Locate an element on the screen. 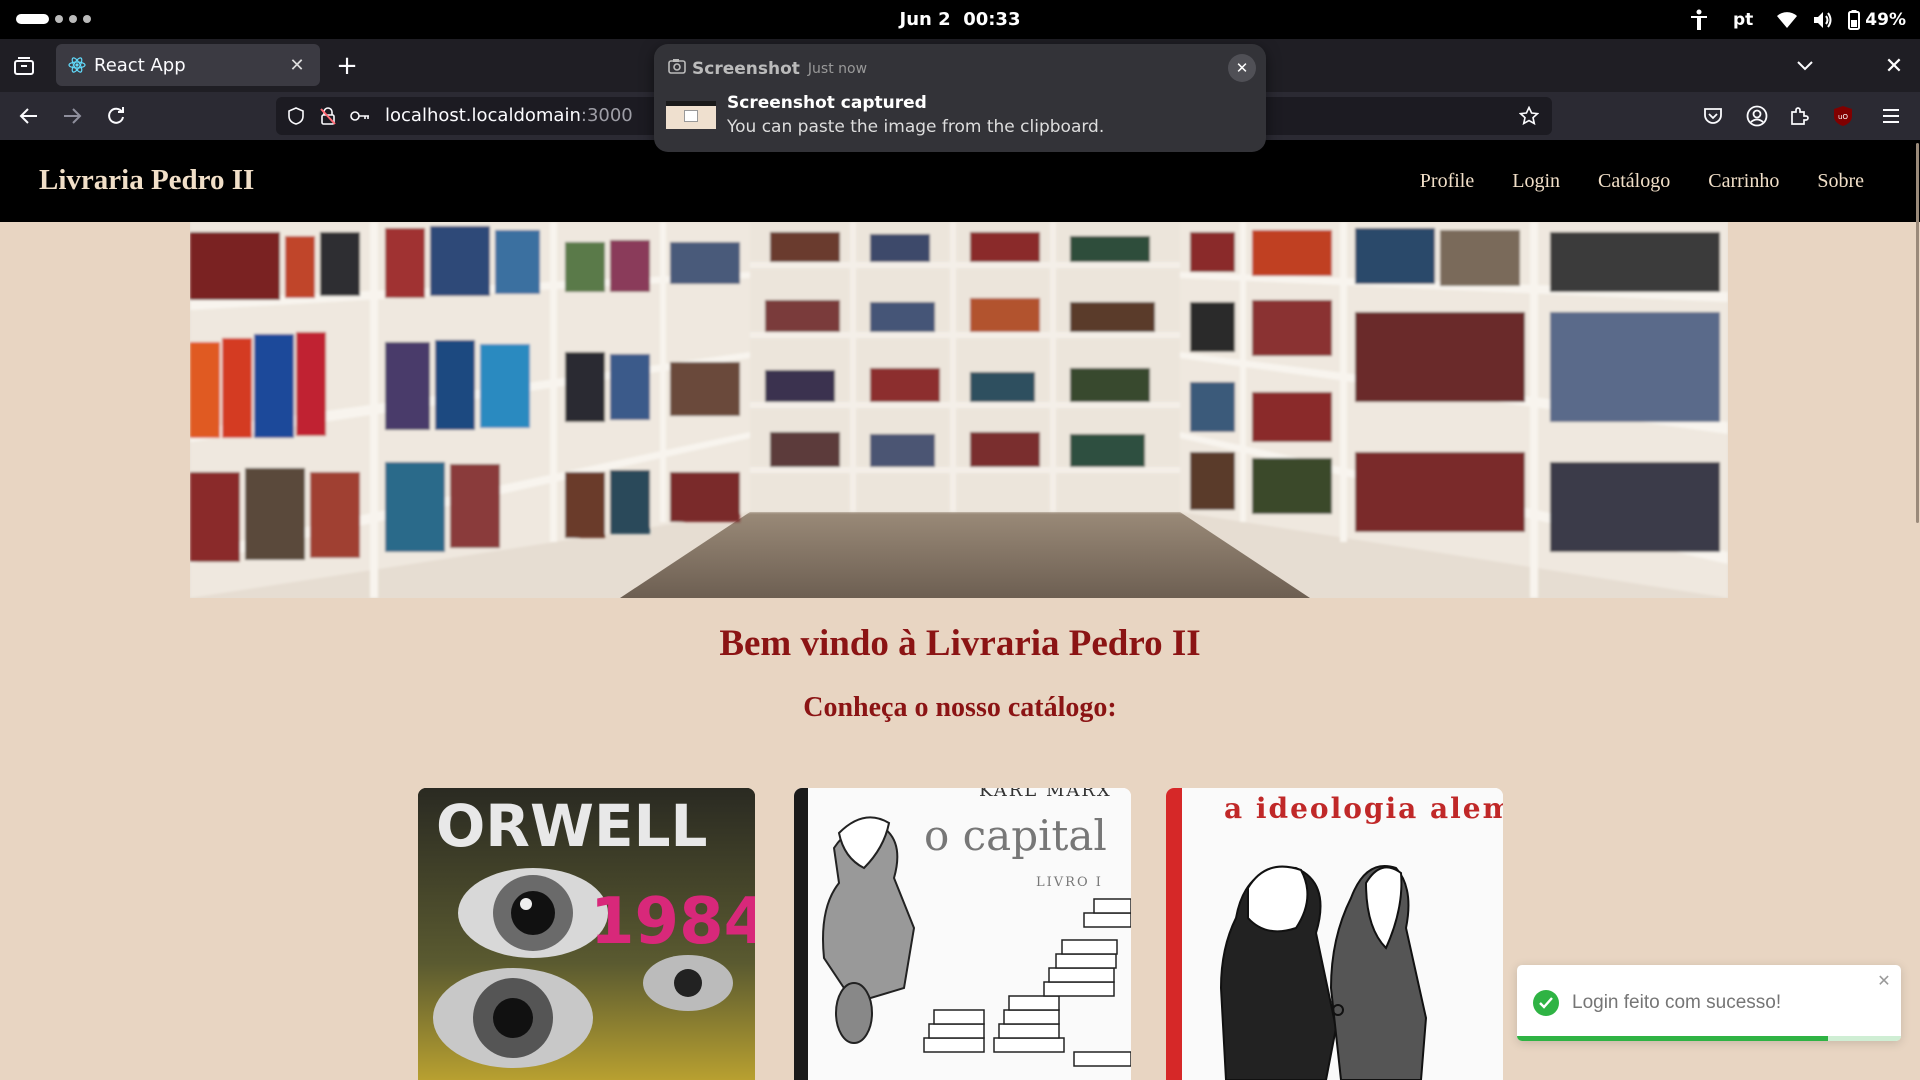 The height and width of the screenshot is (1080, 1920). bookmark-star-icon is located at coordinates (1529, 116).